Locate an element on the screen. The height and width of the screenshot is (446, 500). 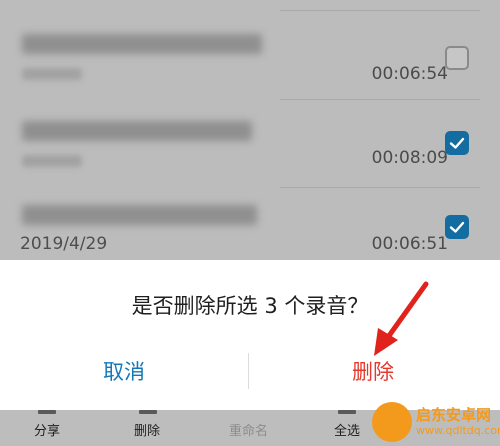
recording-duration: 00:06:51 is located at coordinates (409, 244).